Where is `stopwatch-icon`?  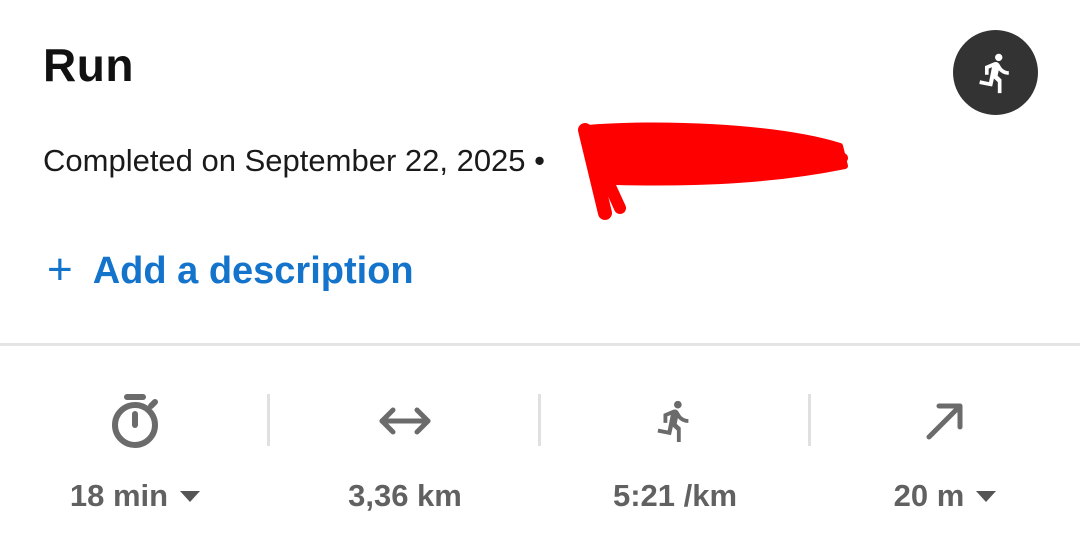 stopwatch-icon is located at coordinates (135, 421).